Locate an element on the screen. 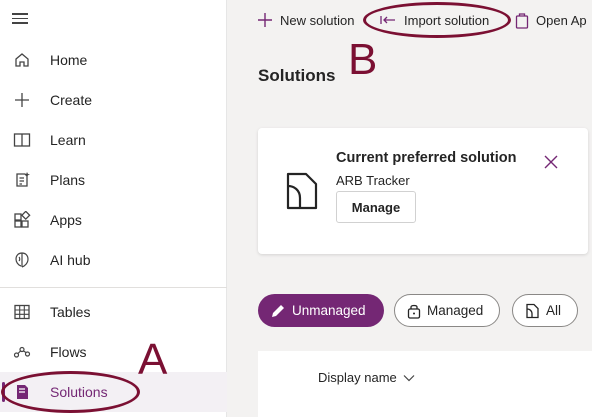 The image size is (592, 417). nav-item-learn: Learn is located at coordinates (113, 140).